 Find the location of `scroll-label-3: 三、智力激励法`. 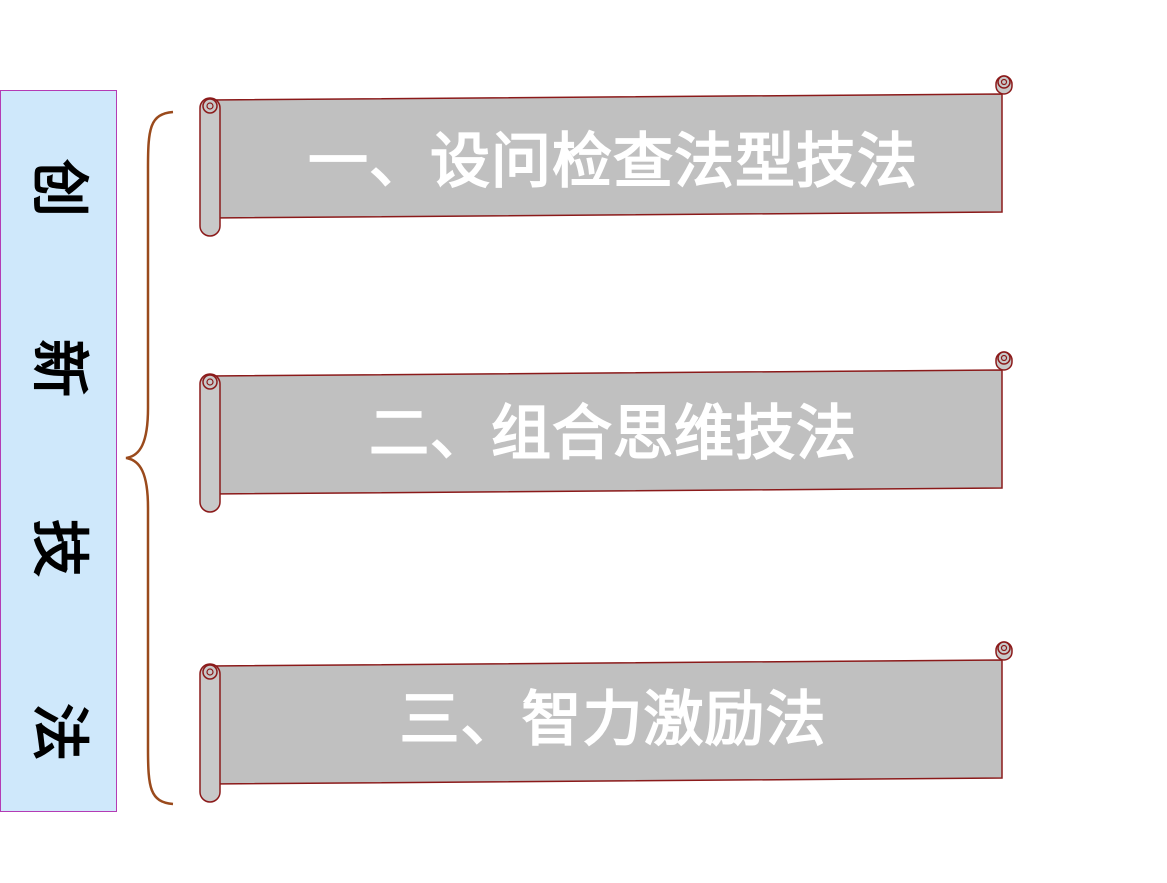

scroll-label-3: 三、智力激励法 is located at coordinates (613, 720).